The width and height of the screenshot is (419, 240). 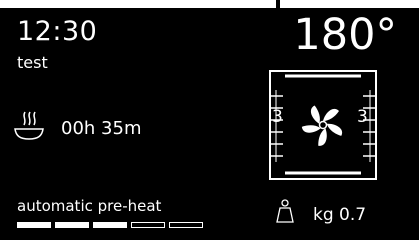 What do you see at coordinates (345, 35) in the screenshot?
I see `temperature-display: 180°` at bounding box center [345, 35].